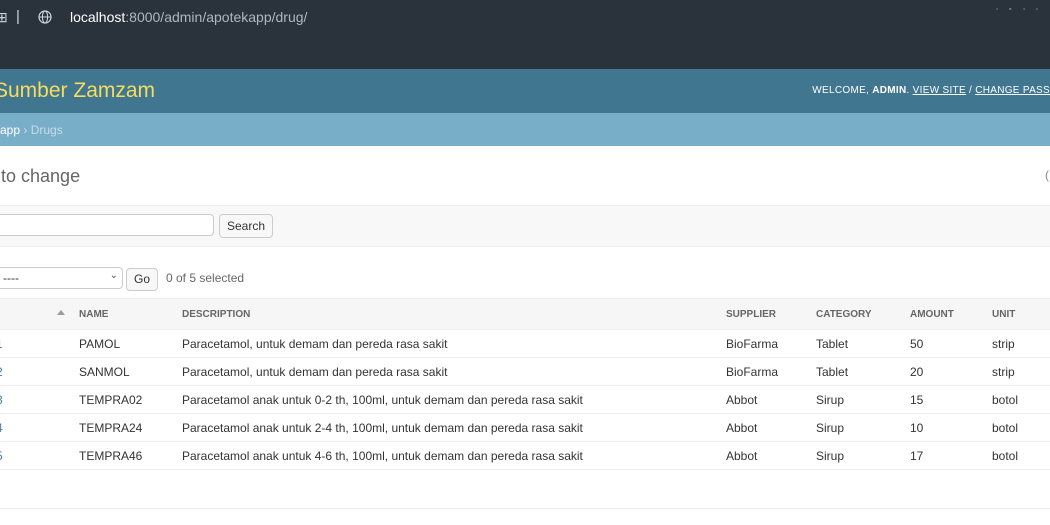 This screenshot has height=525, width=1050. Describe the element at coordinates (939, 90) in the screenshot. I see `view-site-link: VIEW SITE` at that location.